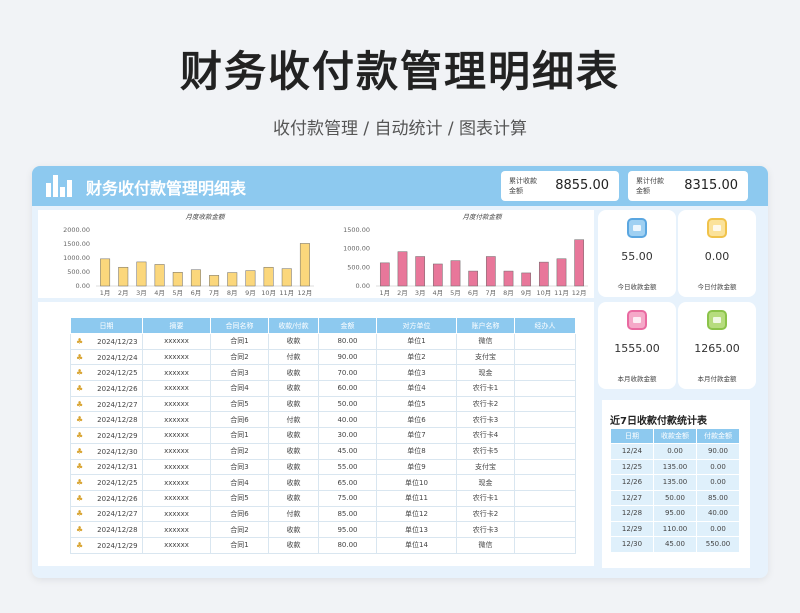  I want to click on table-cell: 付款, so click(293, 357).